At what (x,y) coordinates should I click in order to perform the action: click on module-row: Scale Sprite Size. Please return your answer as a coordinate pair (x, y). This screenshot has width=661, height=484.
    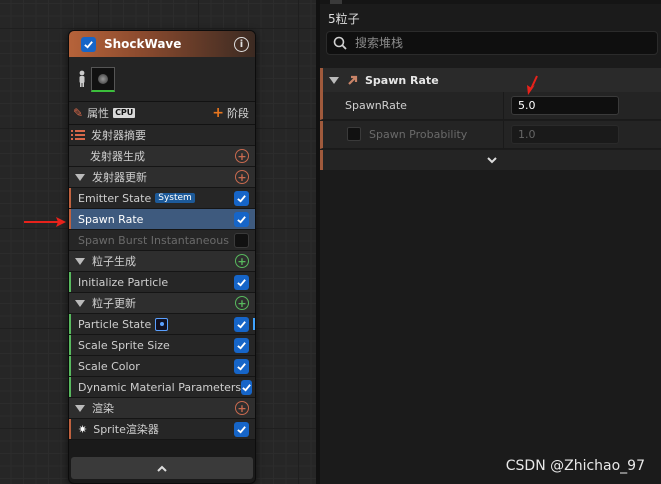
    Looking at the image, I should click on (162, 345).